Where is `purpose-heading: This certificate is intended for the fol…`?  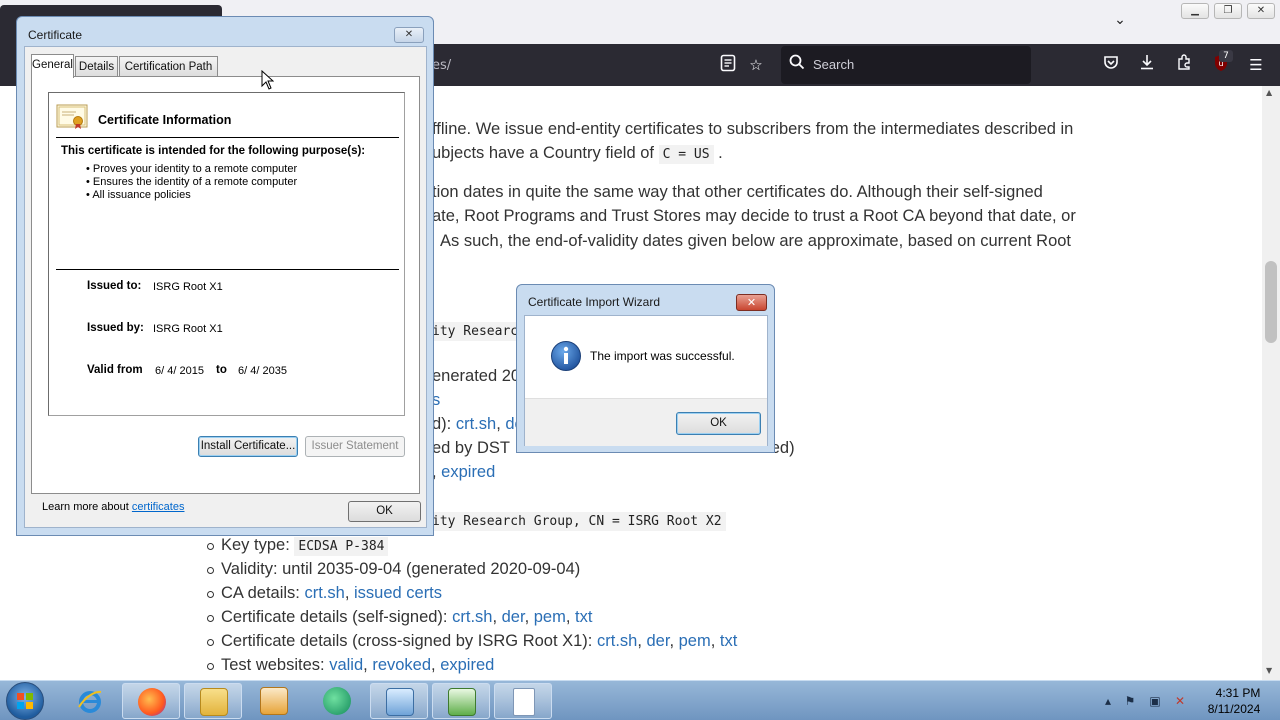
purpose-heading: This certificate is intended for the fol… is located at coordinates (213, 151).